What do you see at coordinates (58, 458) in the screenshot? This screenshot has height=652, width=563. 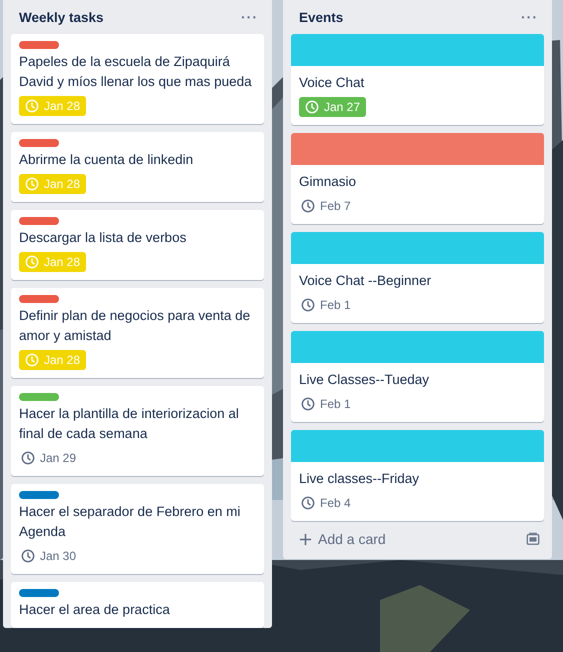 I see `due-date-text: Jan 29` at bounding box center [58, 458].